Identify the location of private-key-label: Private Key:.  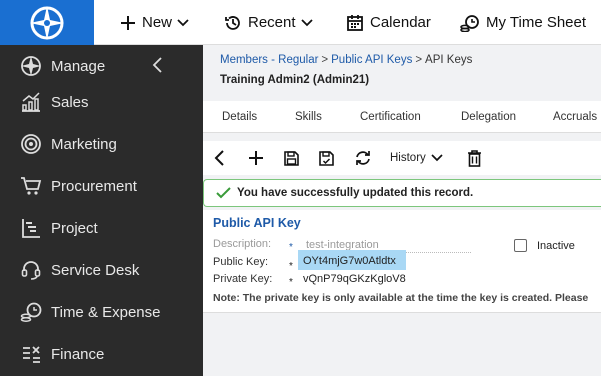
(243, 279).